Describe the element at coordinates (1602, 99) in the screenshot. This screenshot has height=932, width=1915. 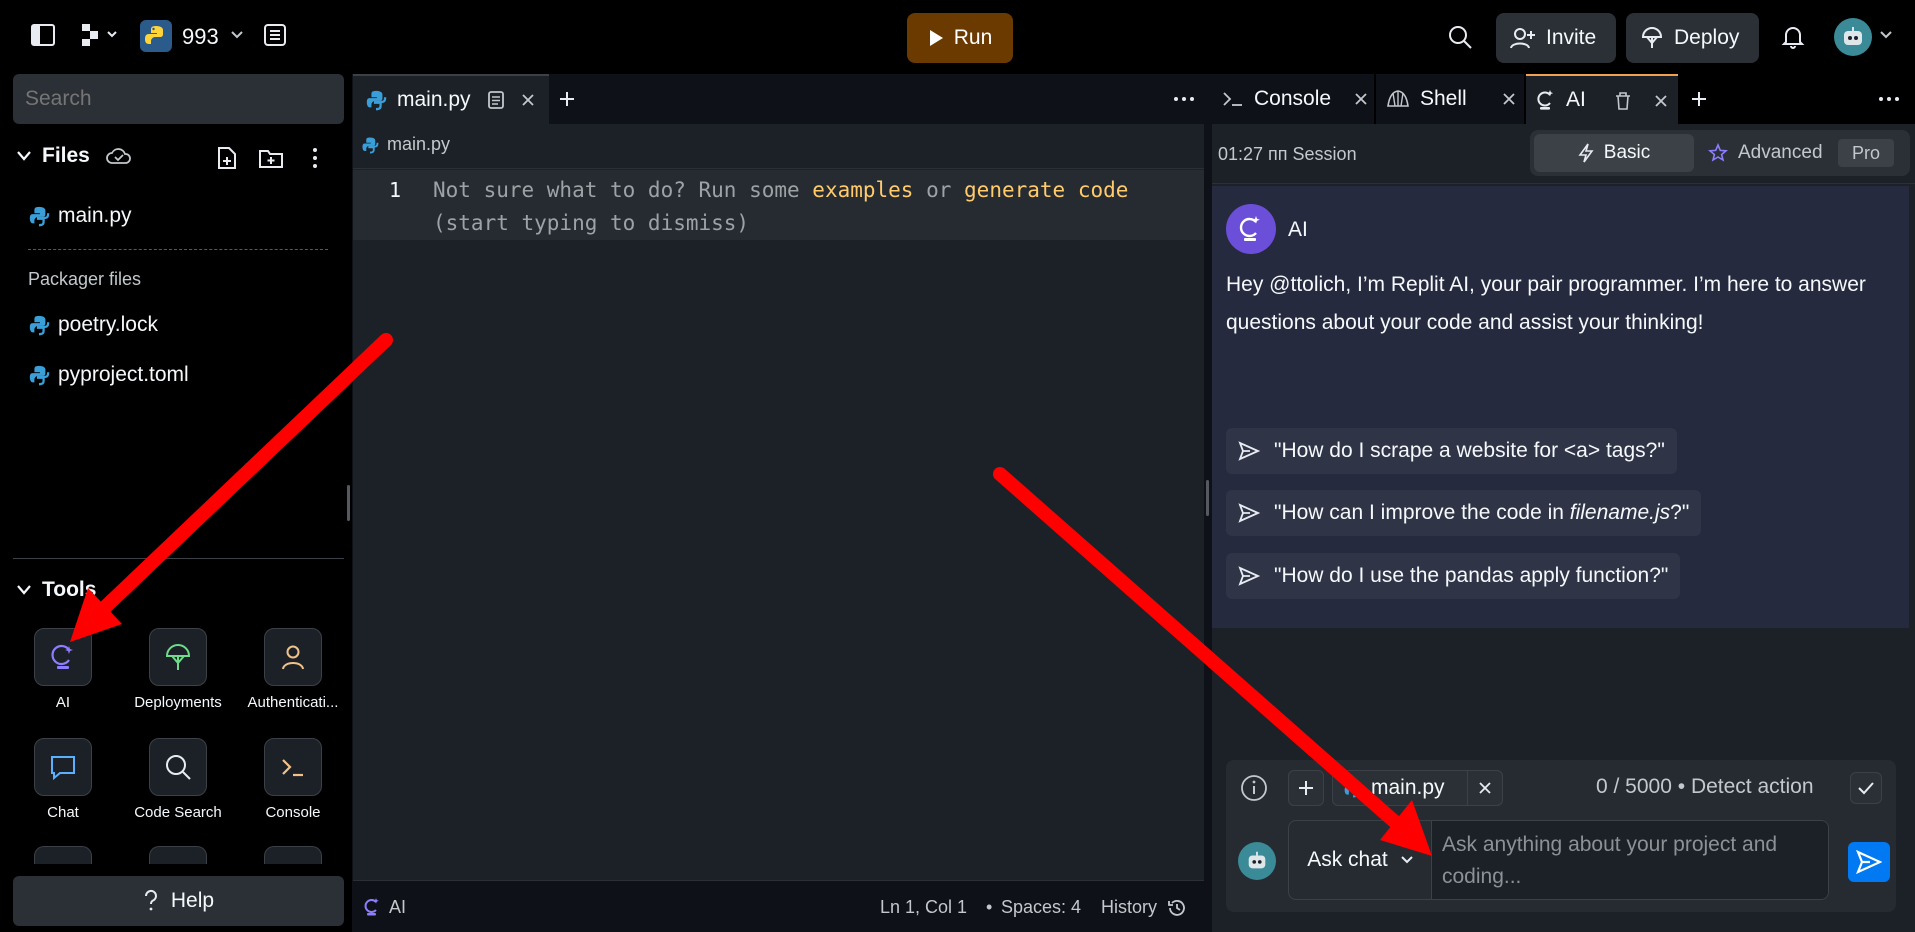
I see `tab-ai: AI` at that location.